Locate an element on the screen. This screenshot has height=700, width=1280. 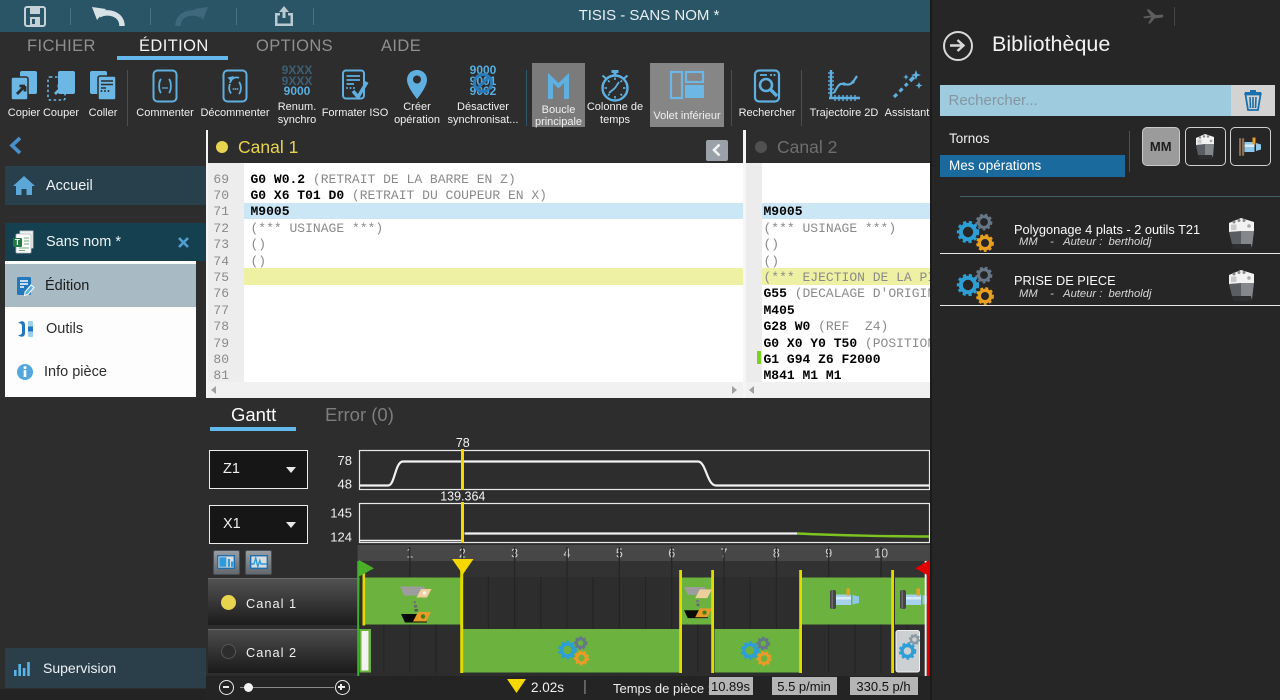
svg-text: 124 is located at coordinates (341, 537).